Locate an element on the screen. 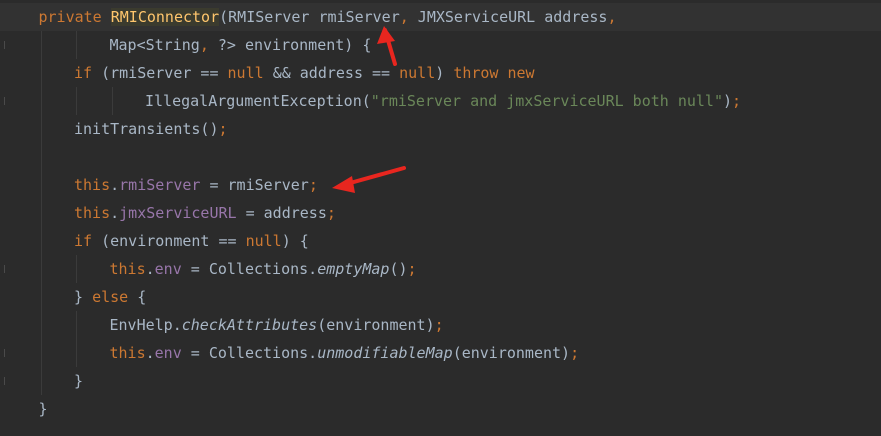 The height and width of the screenshot is (436, 881). code-token: unmodifiableMap is located at coordinates (385, 353).